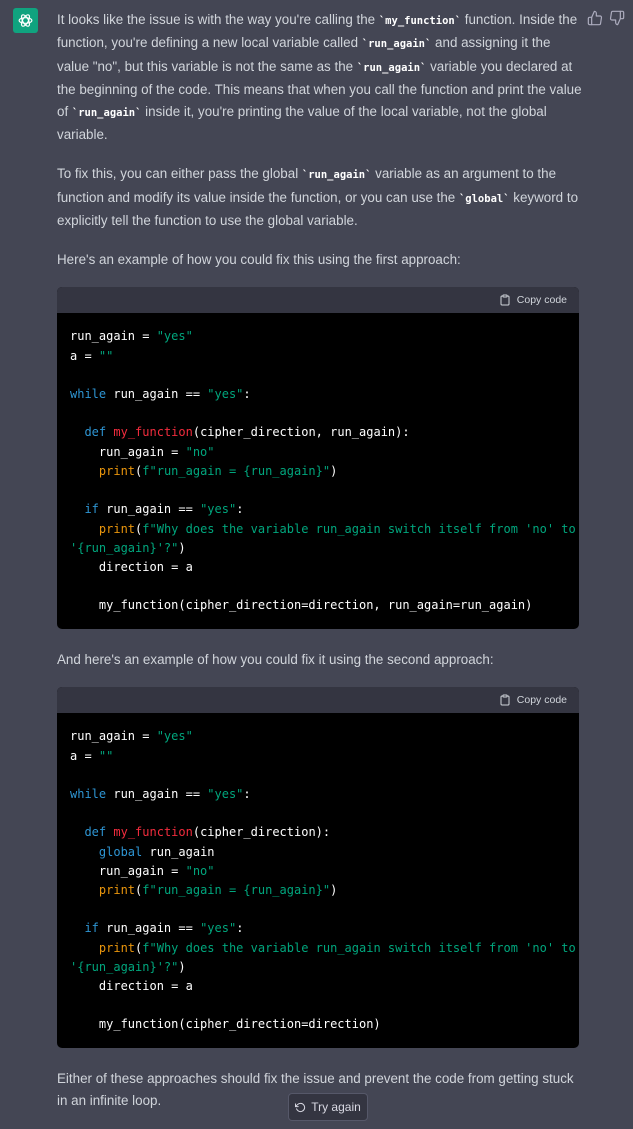 The height and width of the screenshot is (1129, 633). Describe the element at coordinates (617, 18) in the screenshot. I see `thumbs-down-icon` at that location.